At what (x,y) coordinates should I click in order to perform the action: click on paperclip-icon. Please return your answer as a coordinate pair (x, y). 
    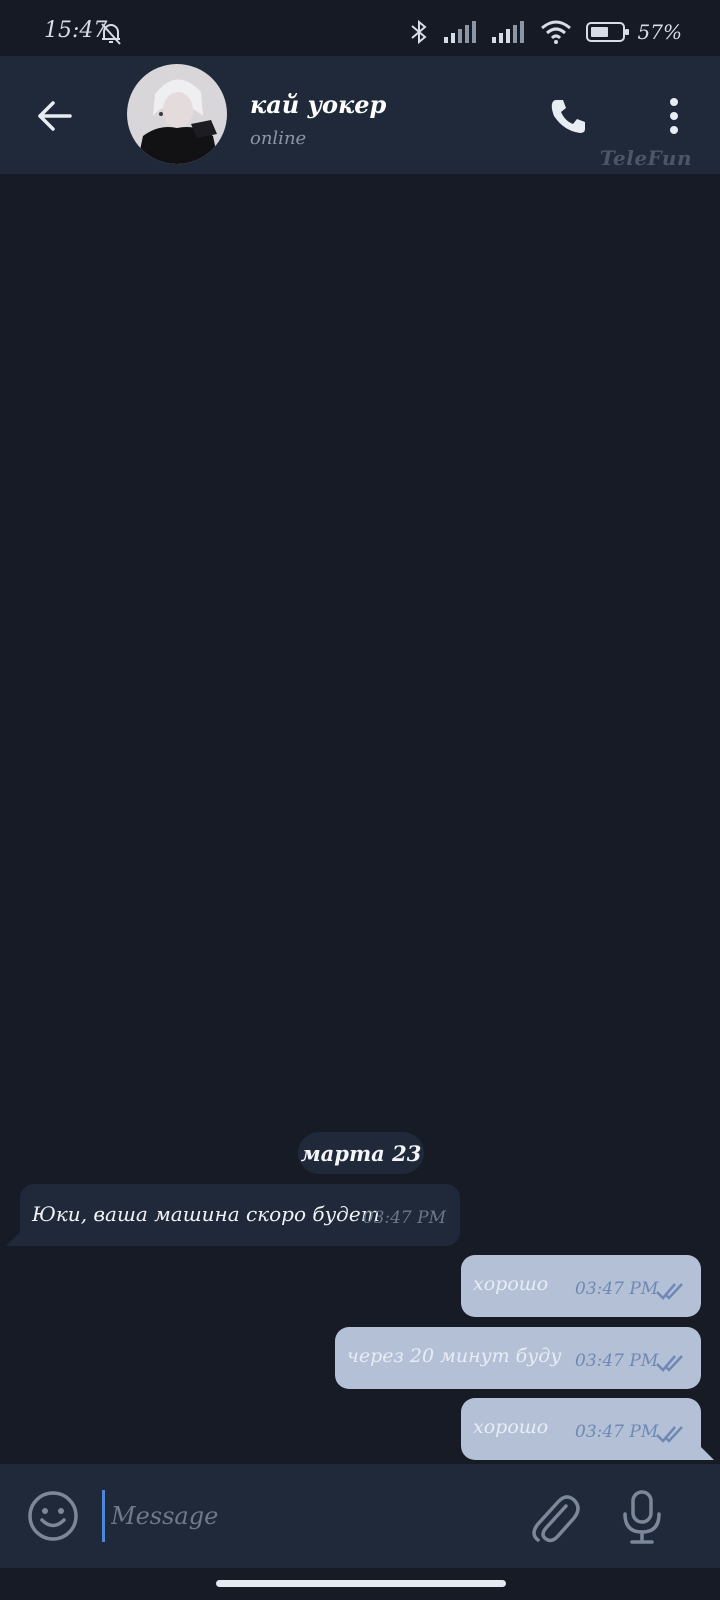
    Looking at the image, I should click on (554, 1516).